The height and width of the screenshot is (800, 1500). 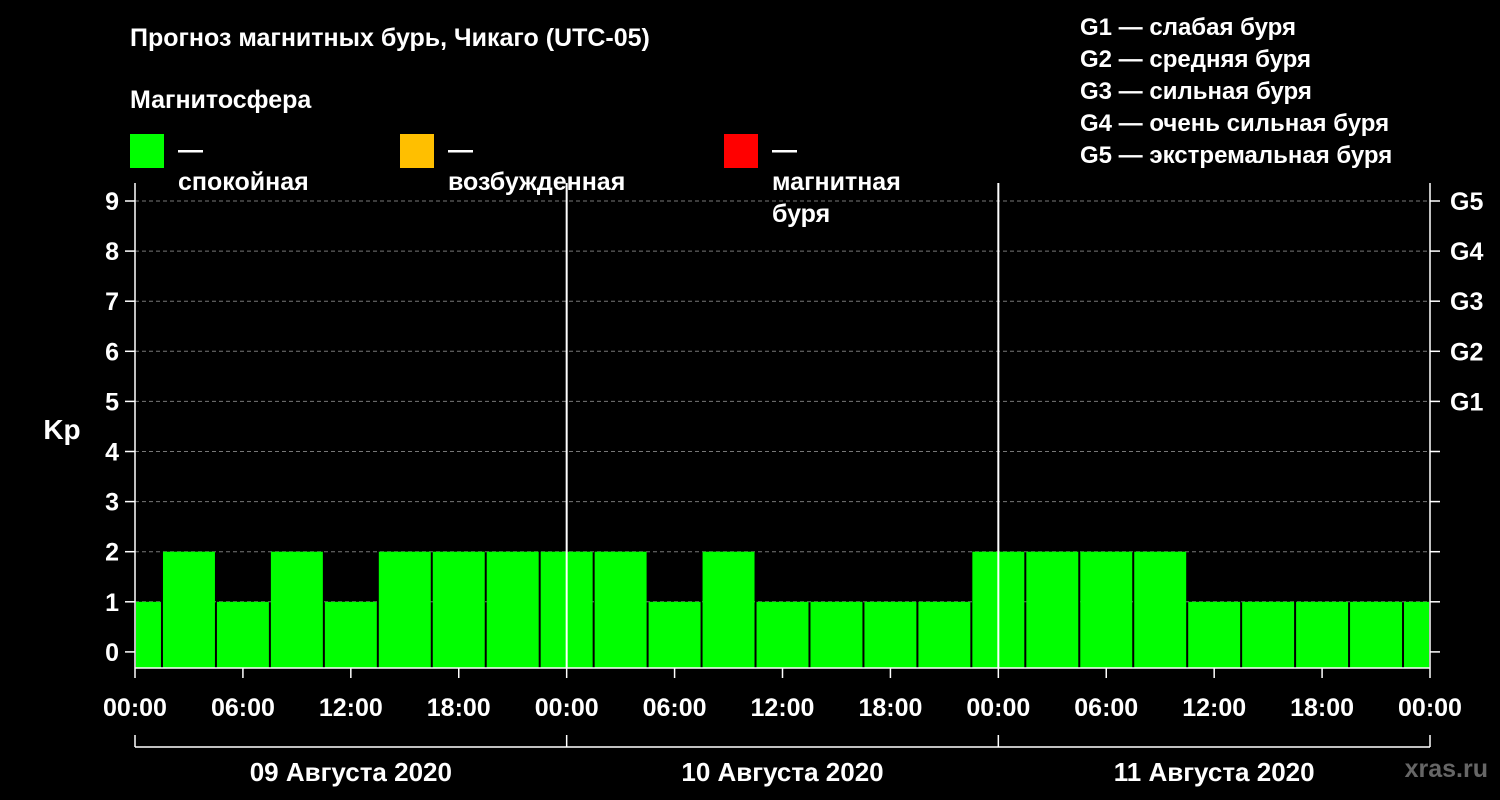 I want to click on g-scale-tick-label: G5, so click(x=1466, y=202).